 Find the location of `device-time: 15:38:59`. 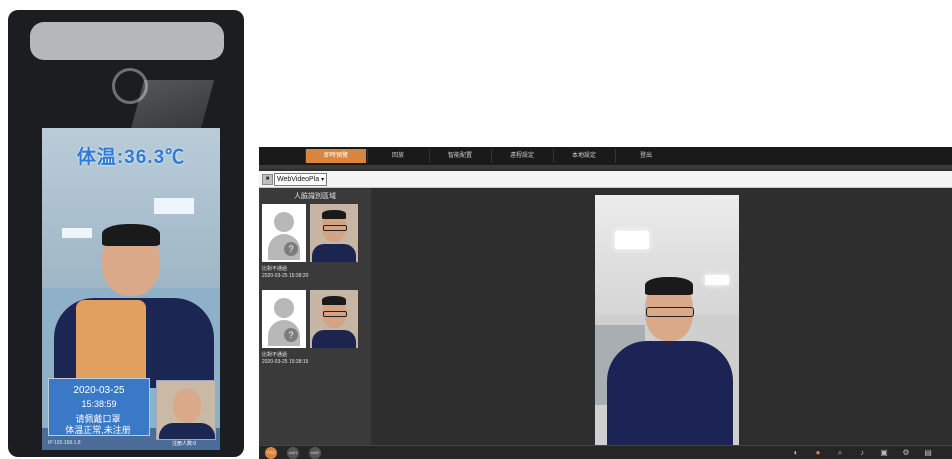

device-time: 15:38:59 is located at coordinates (99, 404).